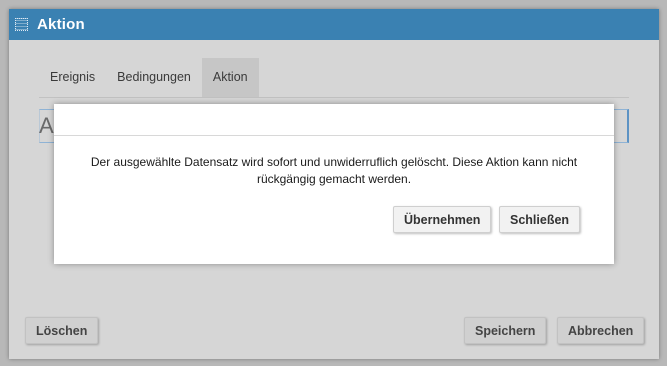  I want to click on close-button: Schließen, so click(540, 219).